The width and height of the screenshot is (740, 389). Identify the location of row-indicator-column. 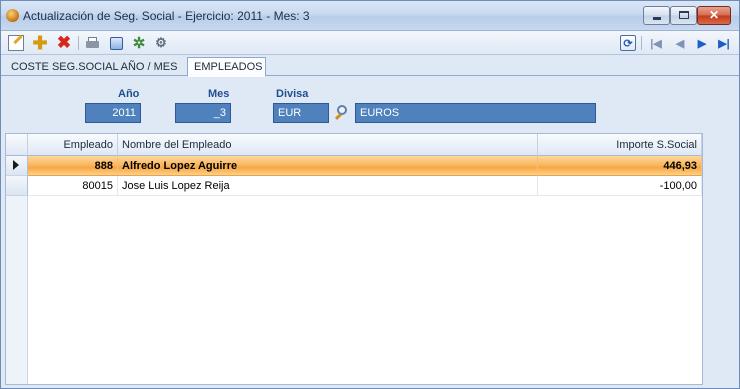
(17, 290).